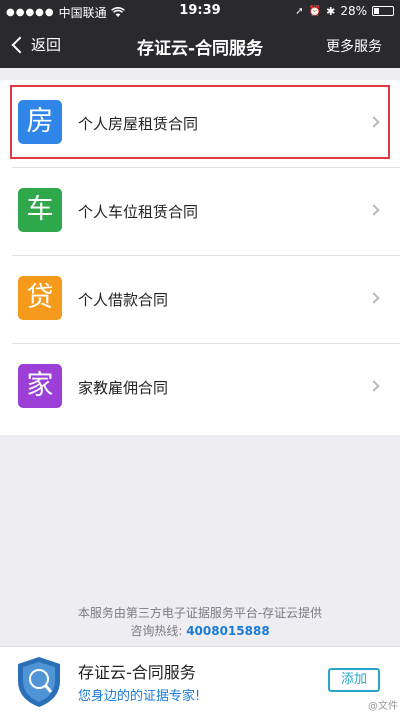 The width and height of the screenshot is (400, 714). What do you see at coordinates (354, 46) in the screenshot?
I see `more-services-button: 更多服务` at bounding box center [354, 46].